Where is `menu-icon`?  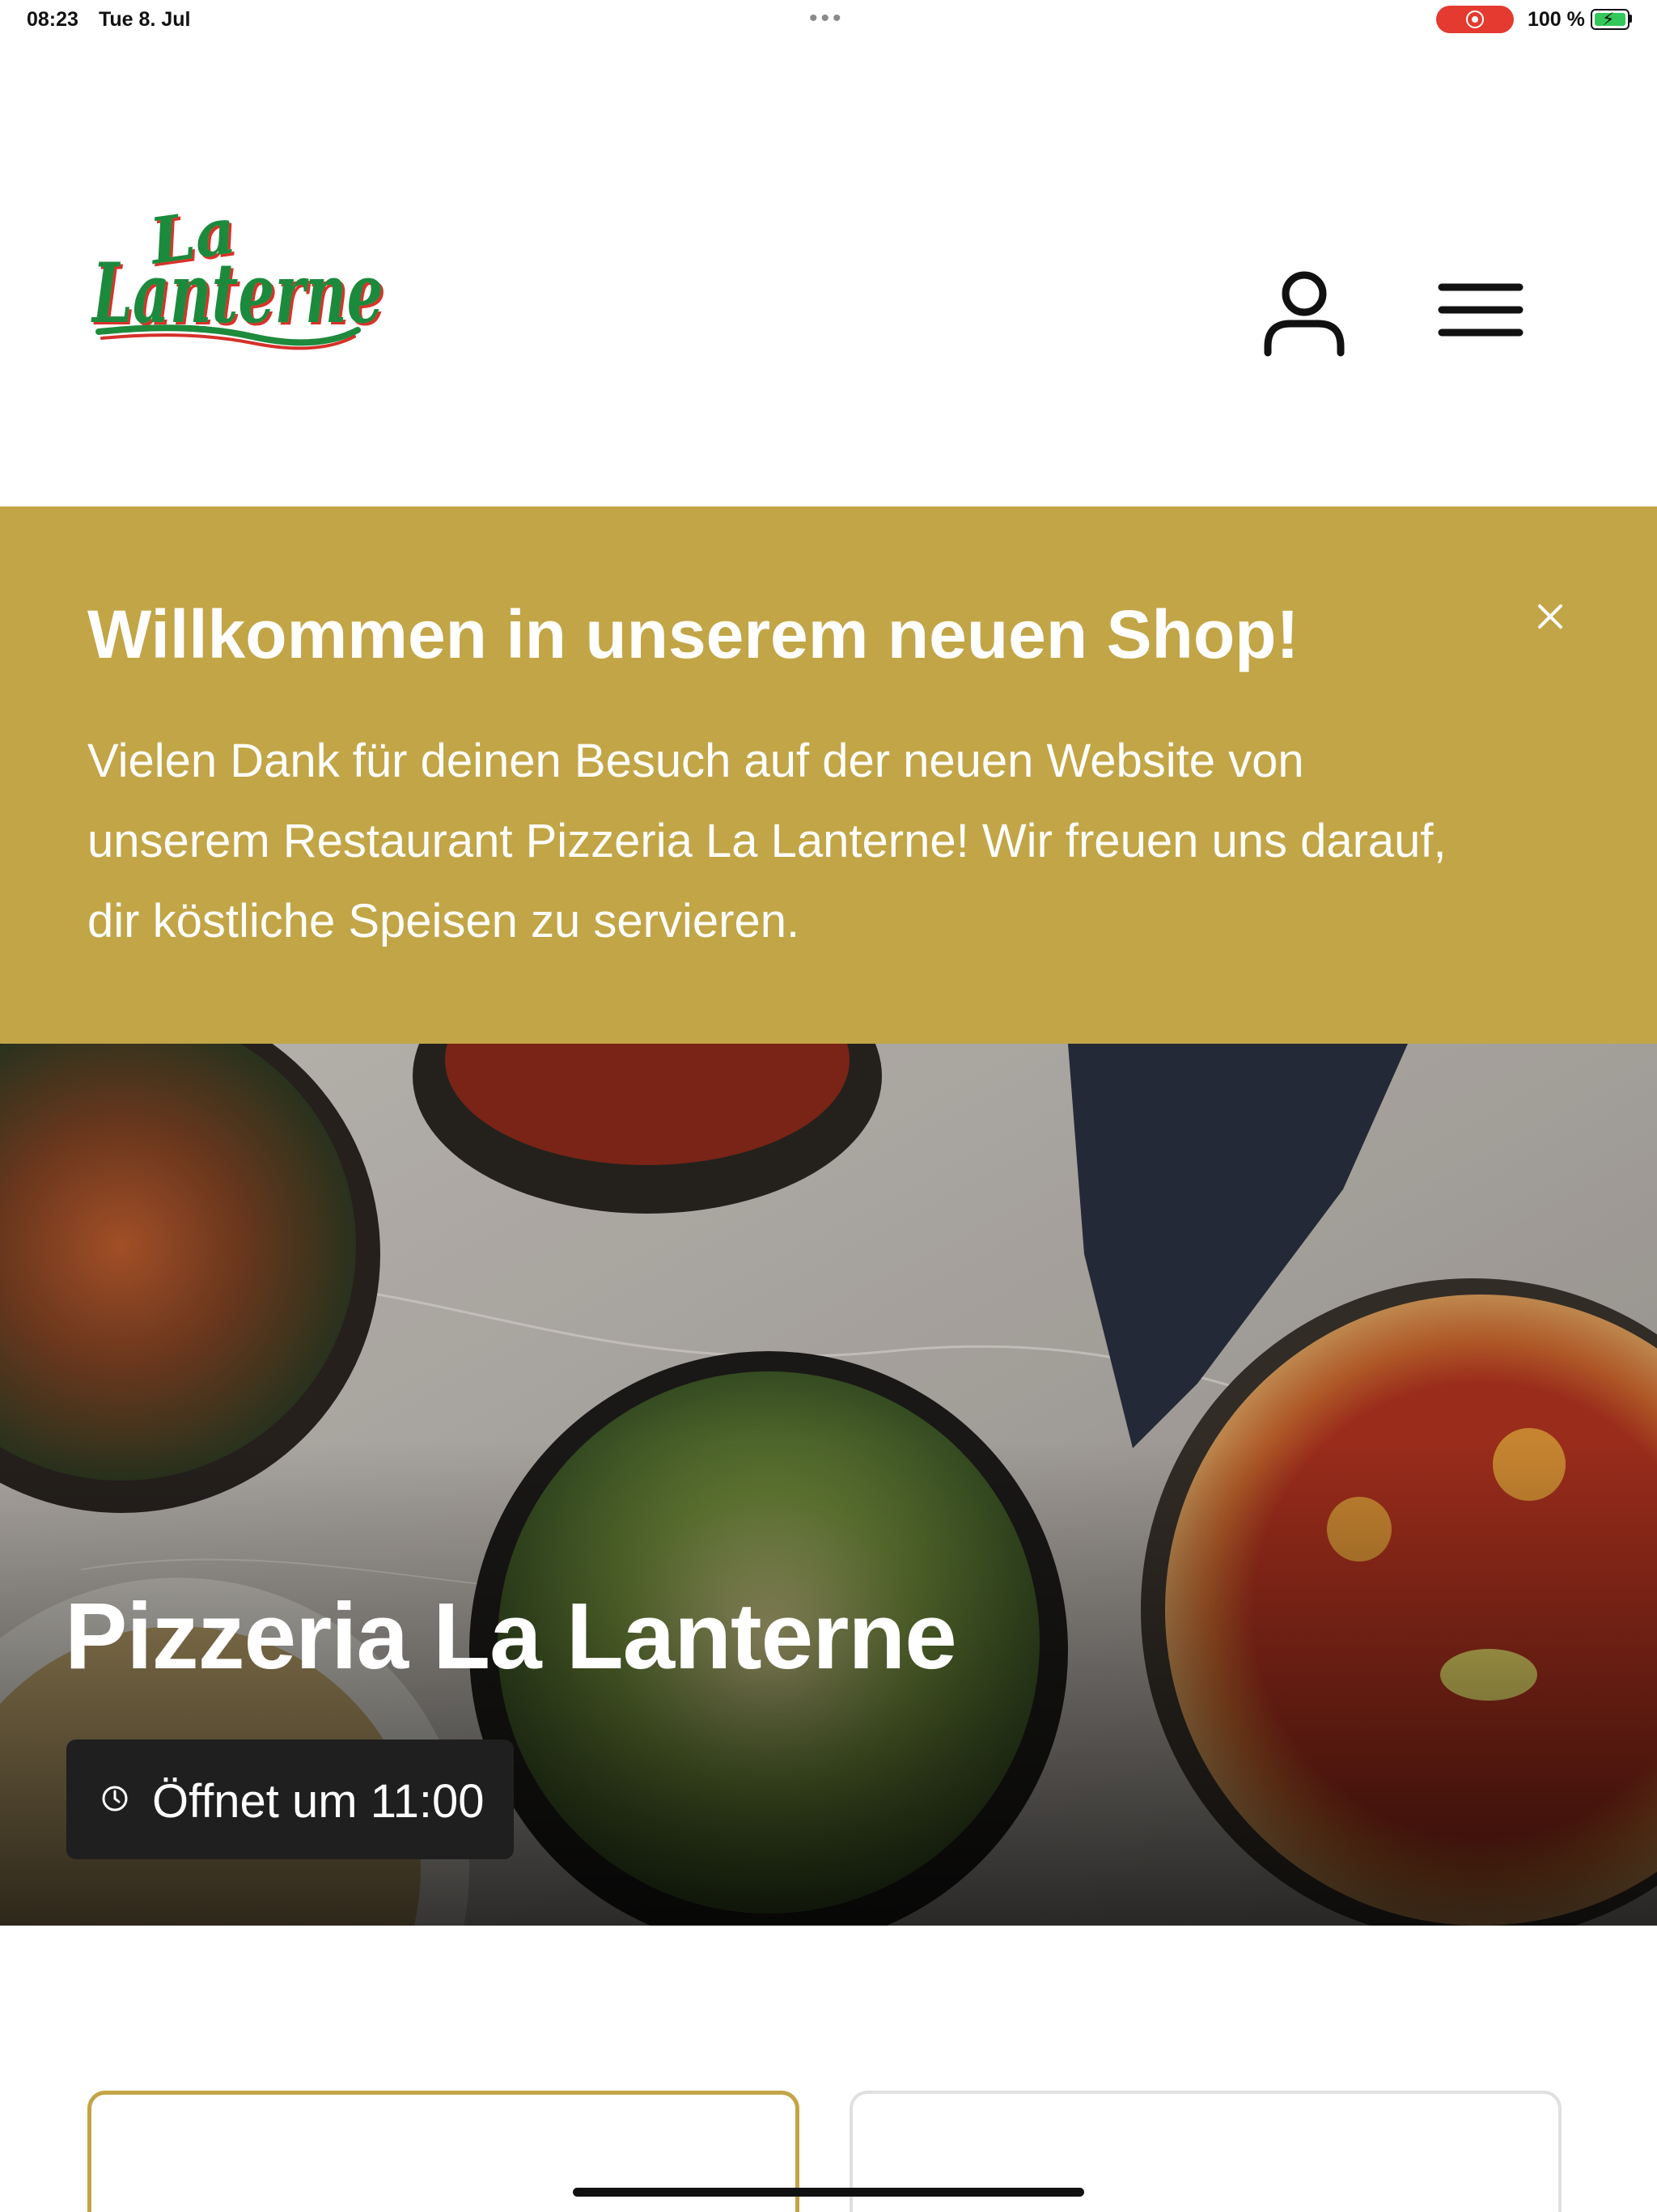
menu-icon is located at coordinates (1481, 310).